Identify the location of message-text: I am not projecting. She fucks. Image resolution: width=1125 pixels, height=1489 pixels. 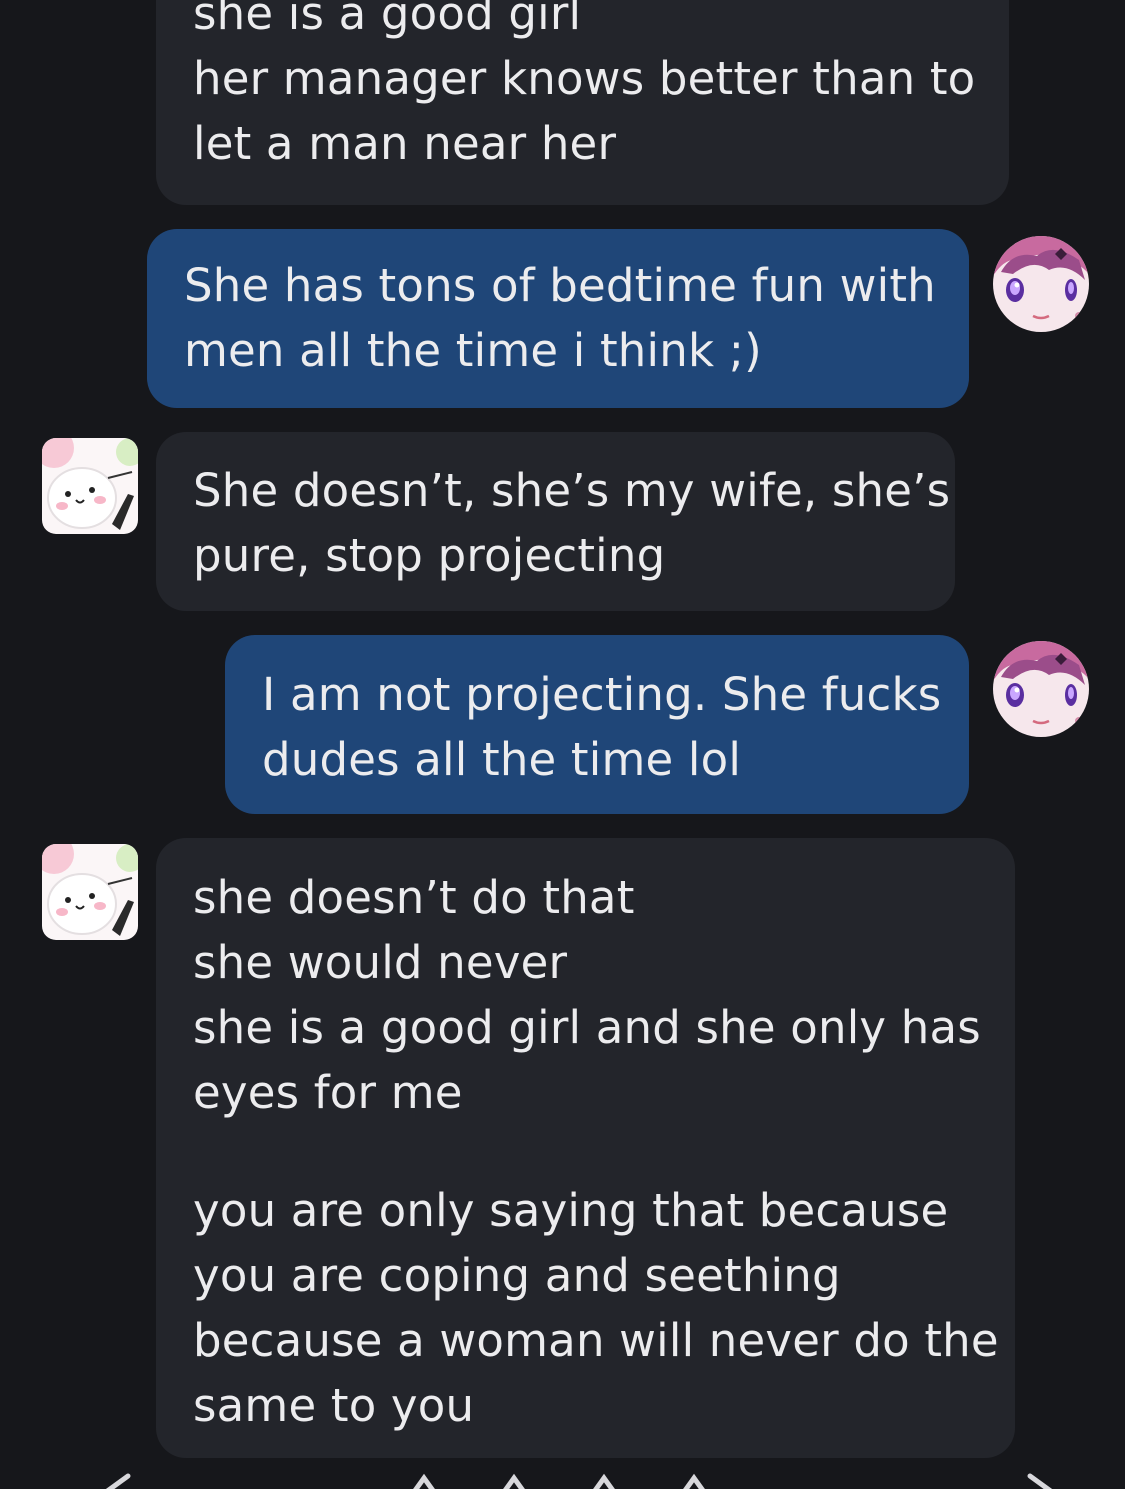
(602, 694).